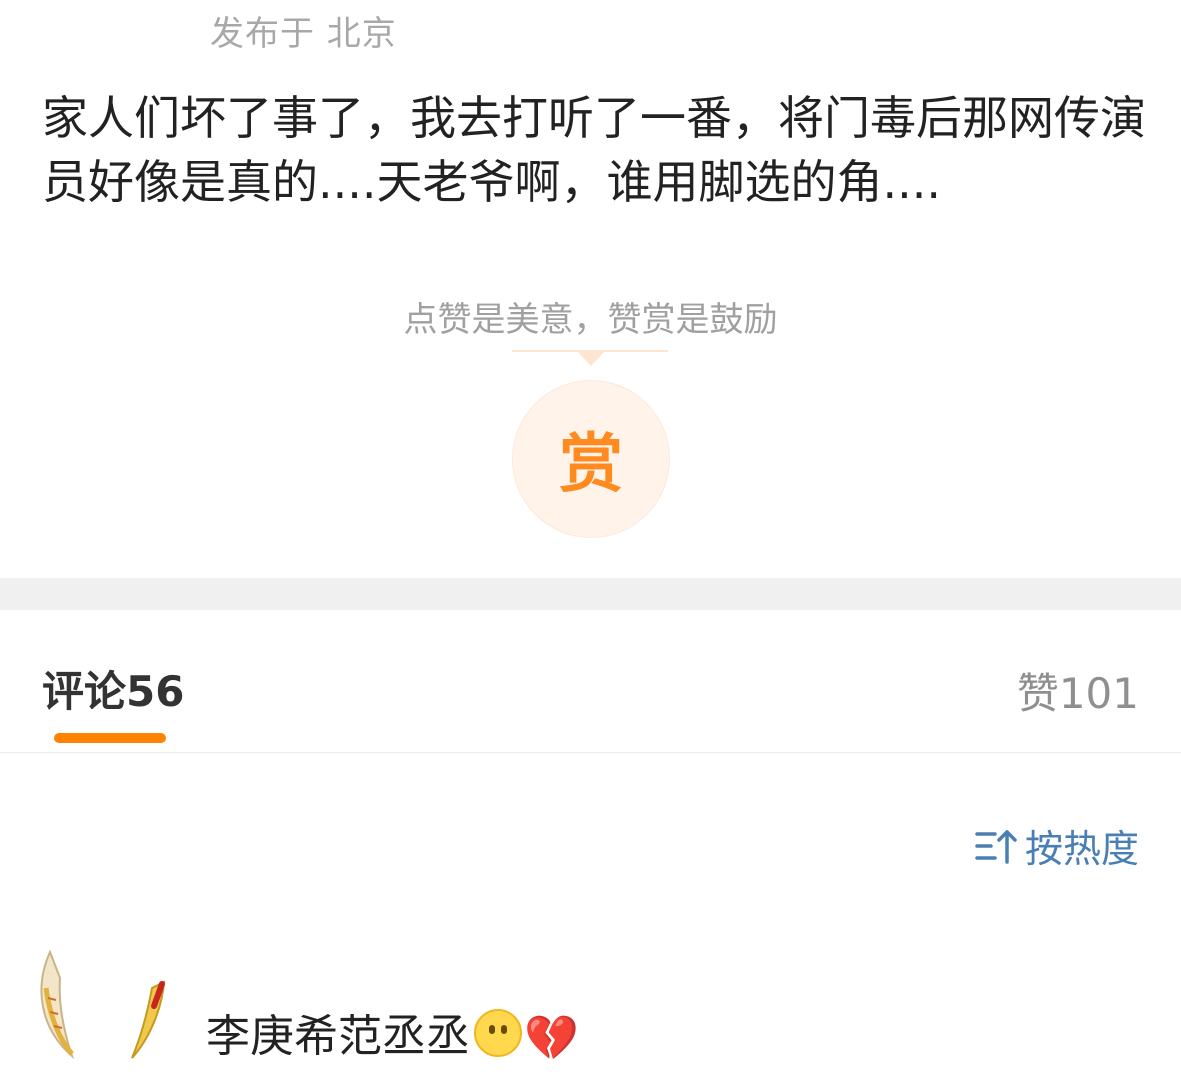 The image size is (1181, 1080). What do you see at coordinates (110, 738) in the screenshot?
I see `active-tab-indicator` at bounding box center [110, 738].